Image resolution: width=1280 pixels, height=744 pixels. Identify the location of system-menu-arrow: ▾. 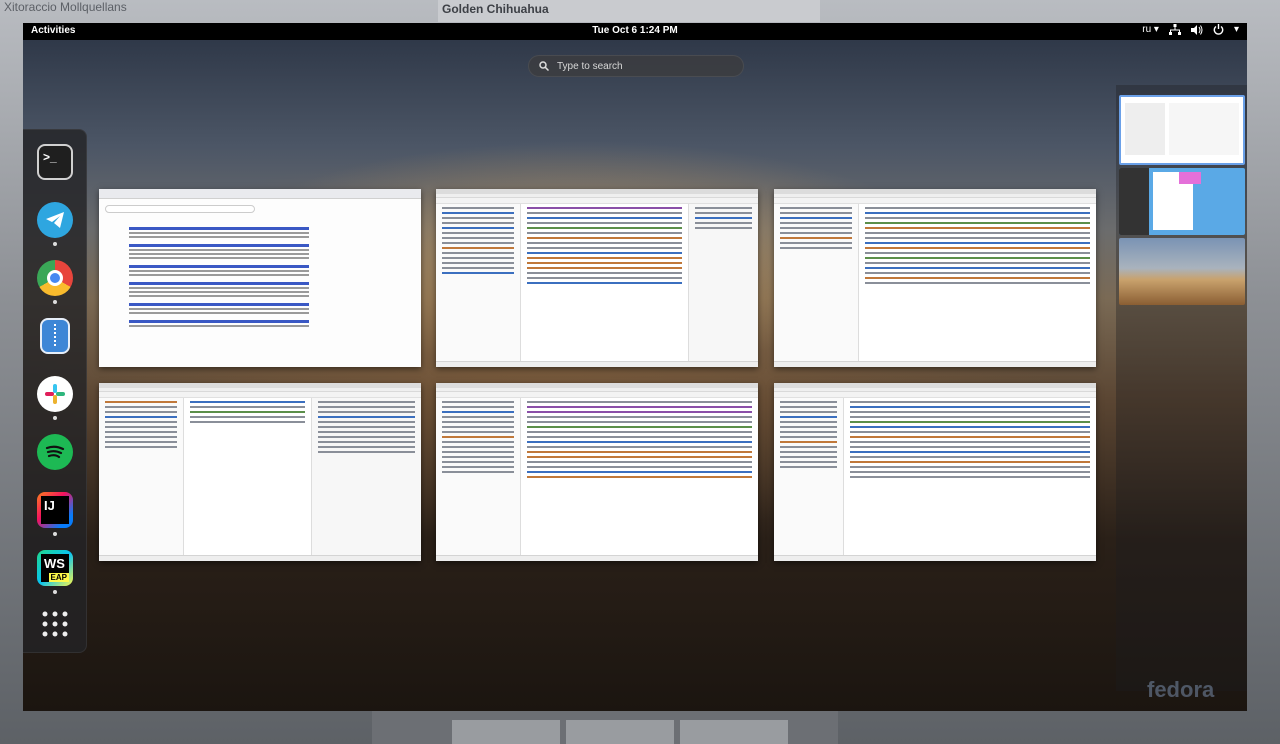
(1236, 29).